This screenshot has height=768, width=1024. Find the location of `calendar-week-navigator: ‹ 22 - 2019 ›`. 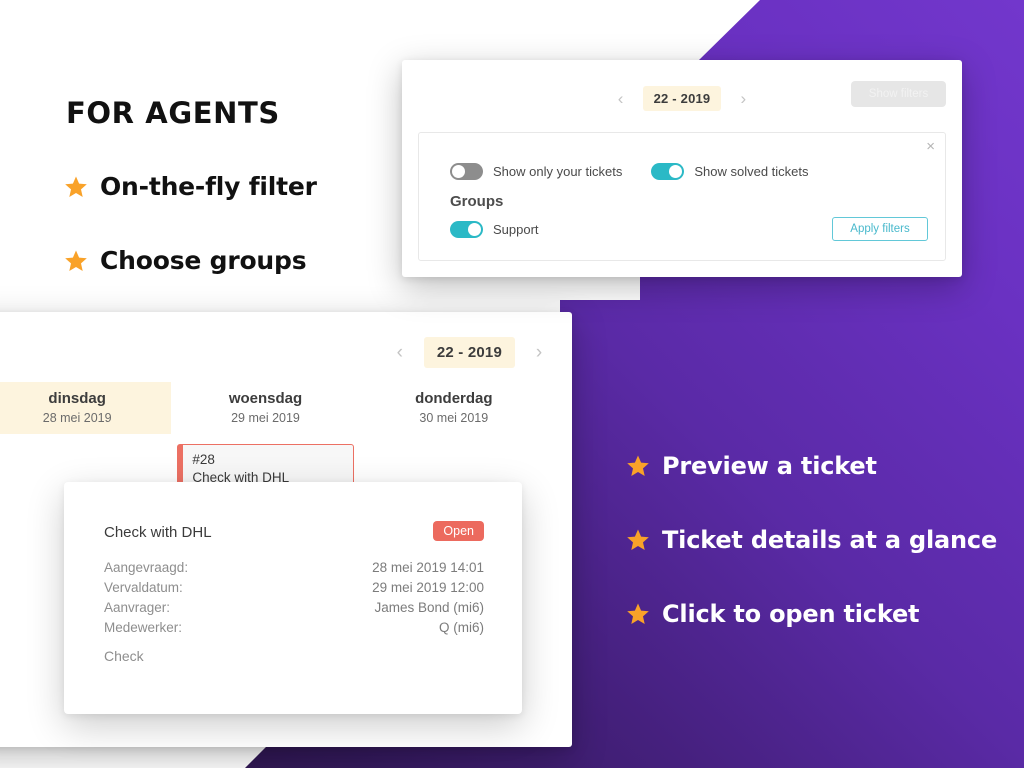

calendar-week-navigator: ‹ 22 - 2019 › is located at coordinates (469, 352).